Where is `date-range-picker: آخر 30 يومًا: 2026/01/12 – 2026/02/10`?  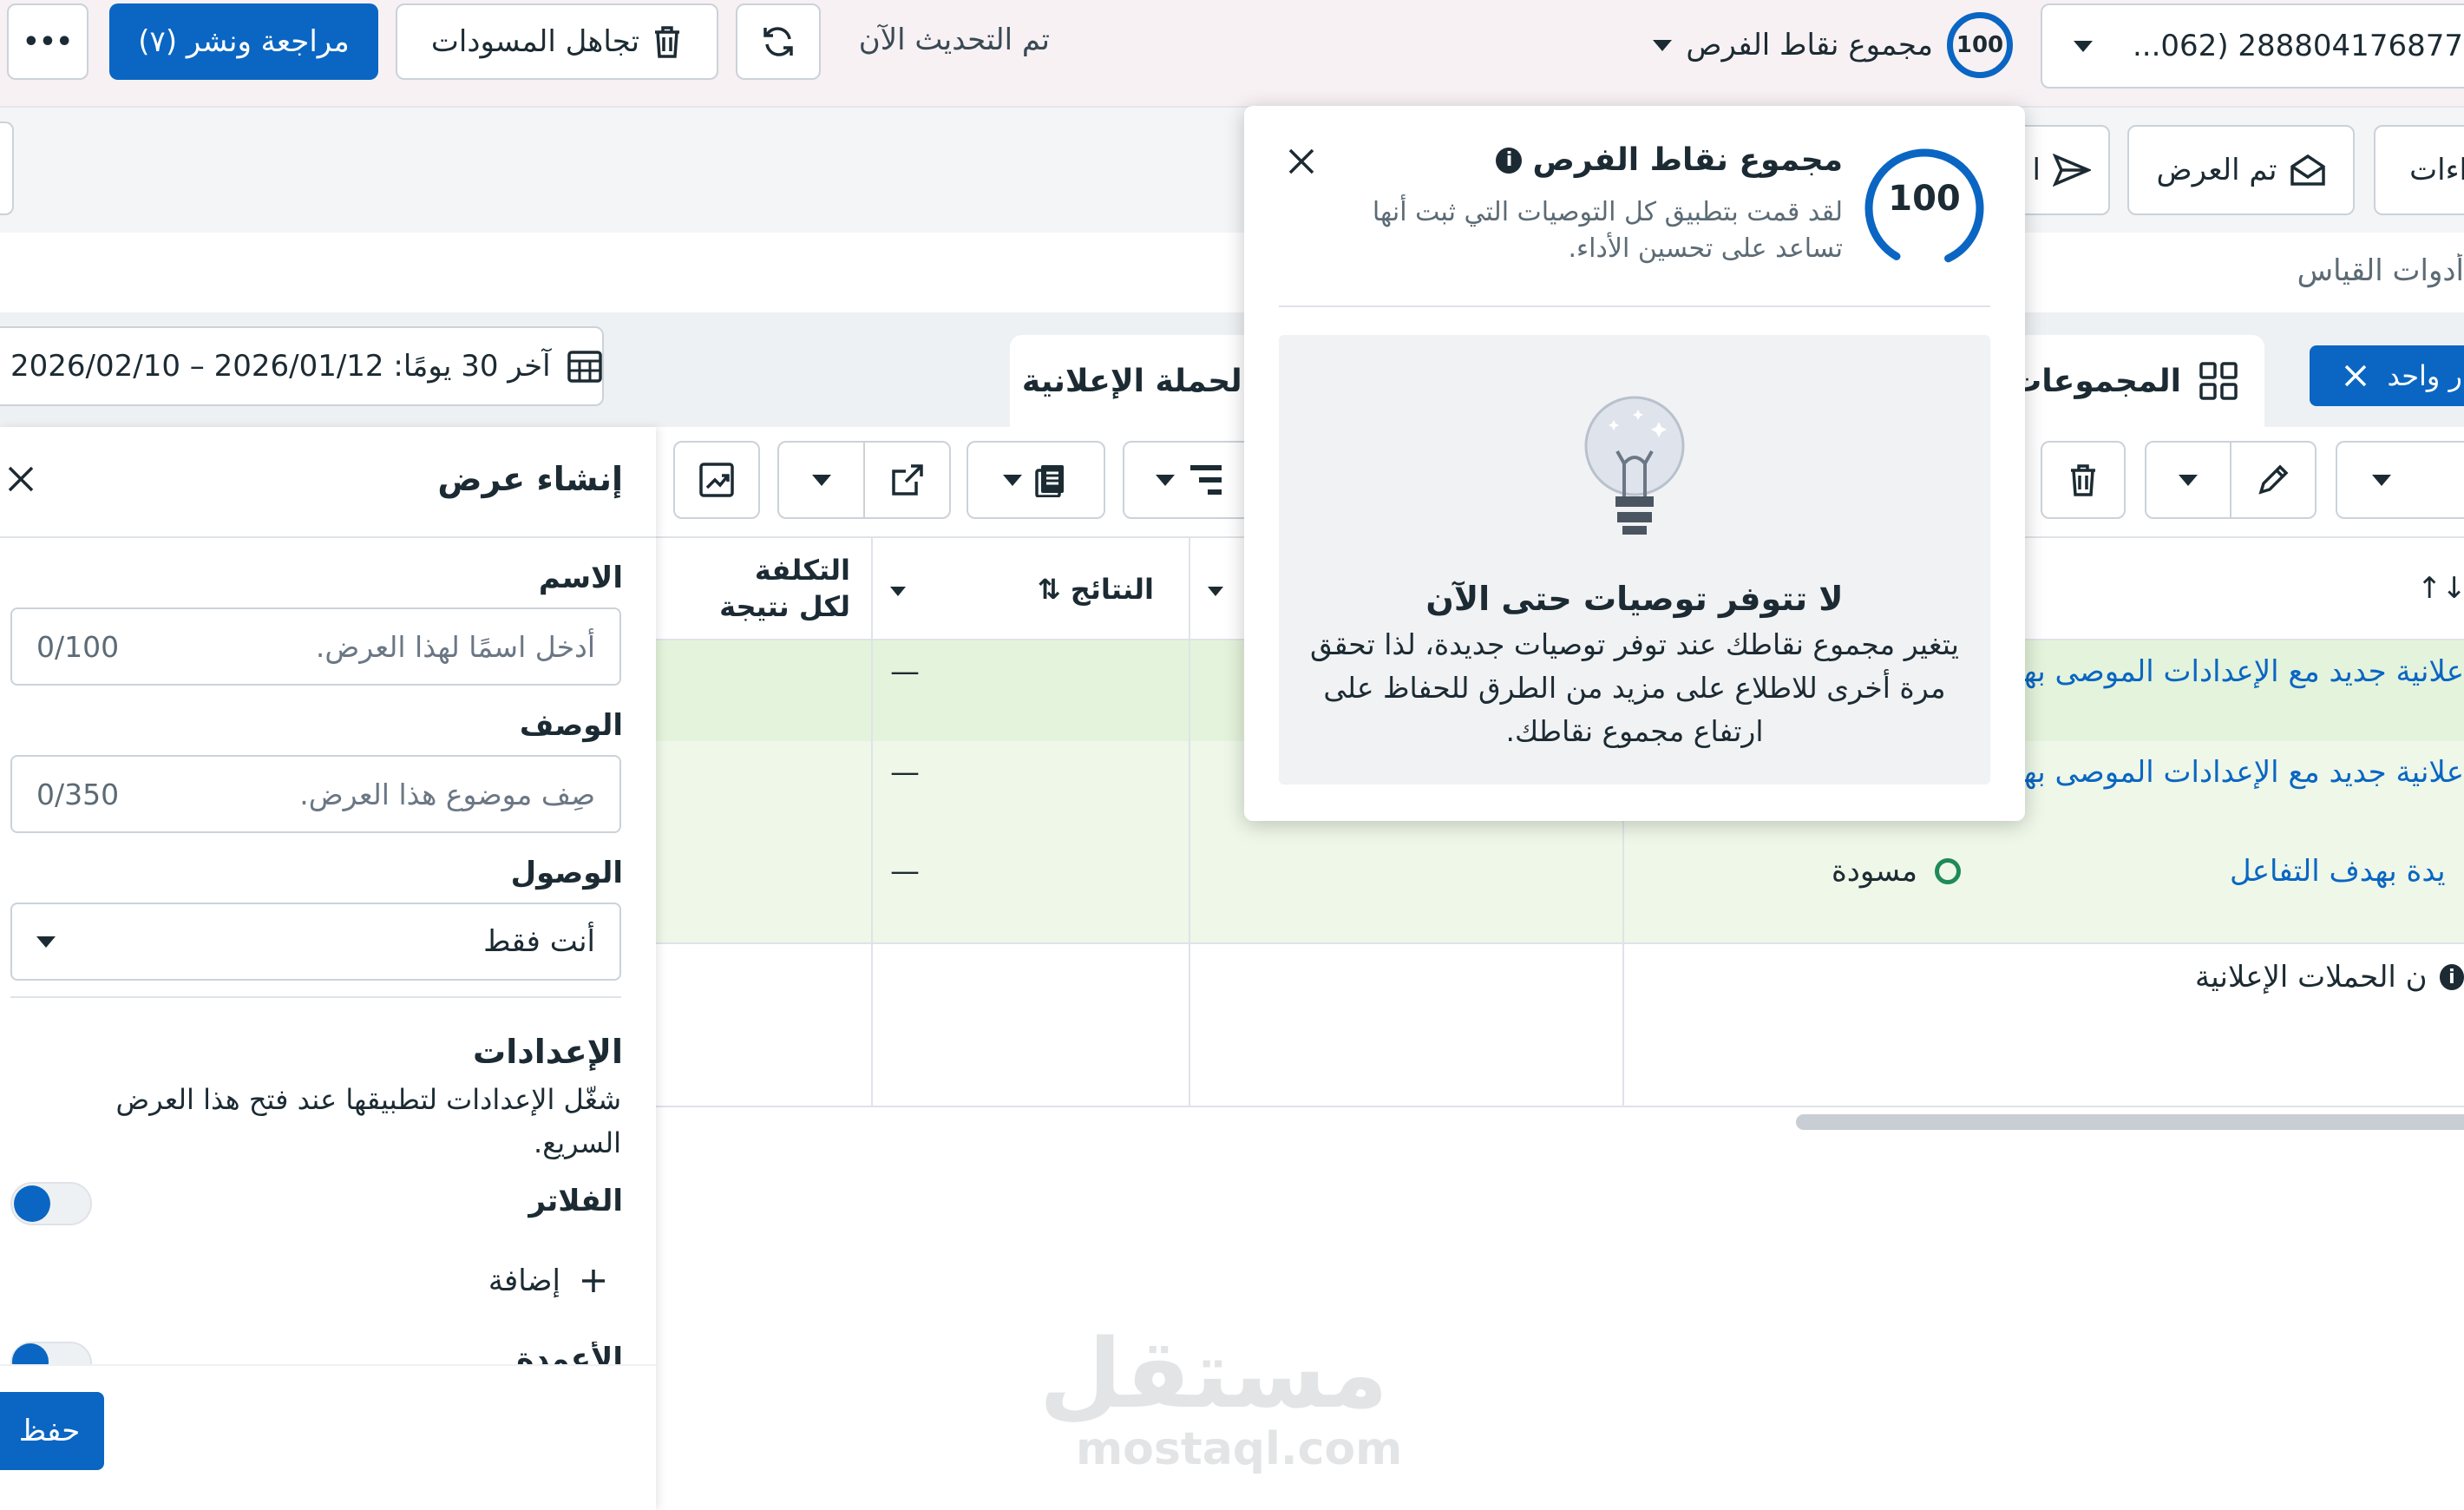 date-range-picker: آخر 30 يومًا: 2026/01/12 – 2026/02/10 is located at coordinates (302, 366).